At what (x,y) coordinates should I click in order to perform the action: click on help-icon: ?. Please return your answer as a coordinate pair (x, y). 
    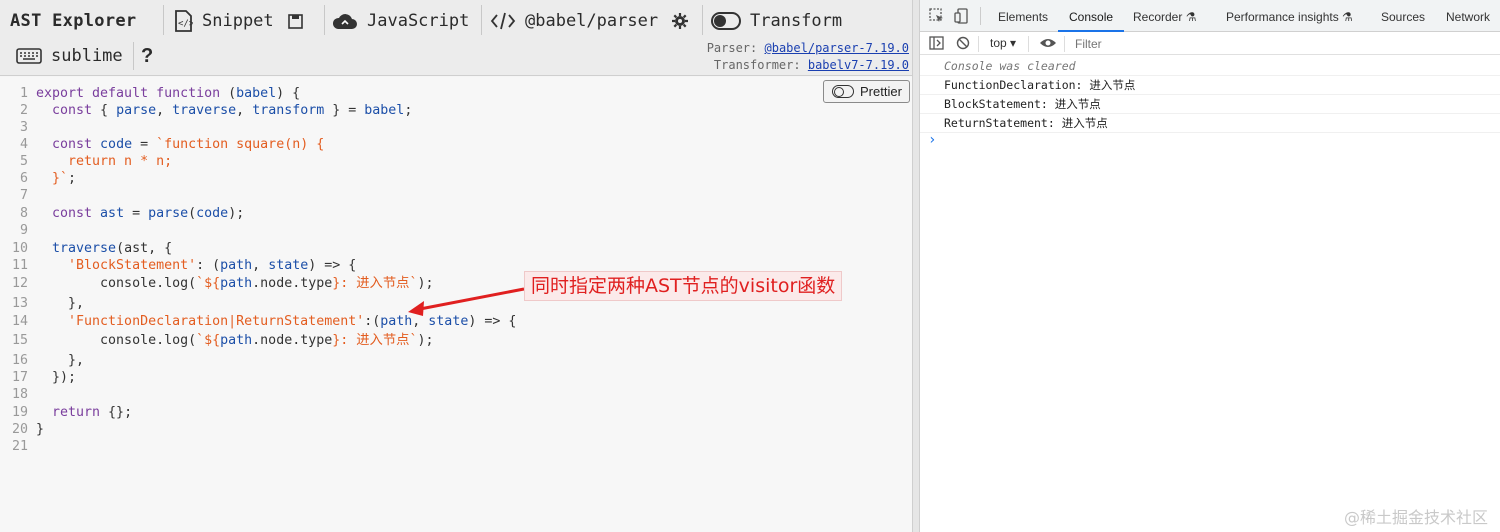
    Looking at the image, I should click on (147, 55).